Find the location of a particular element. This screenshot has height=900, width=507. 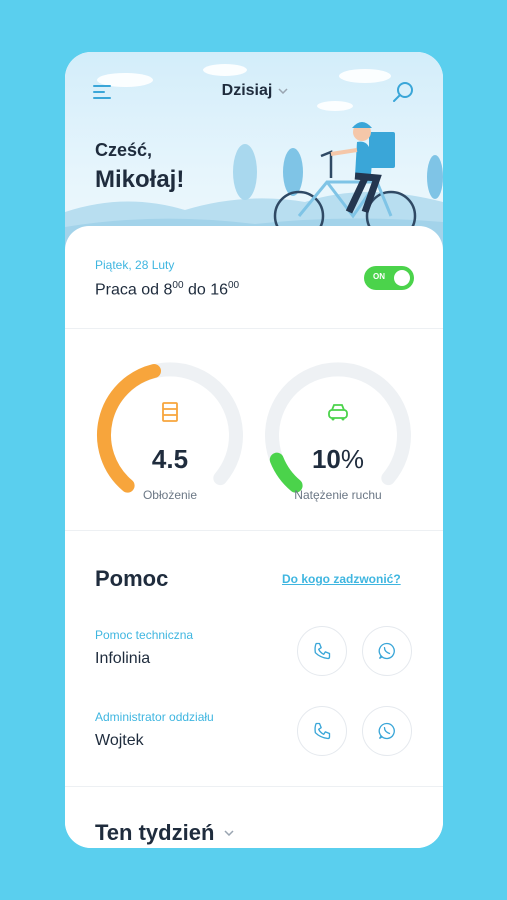

building-icon is located at coordinates (170, 414).